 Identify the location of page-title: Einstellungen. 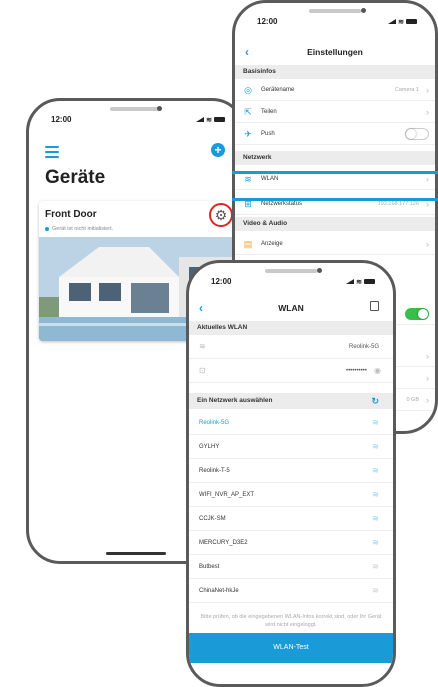
(335, 52).